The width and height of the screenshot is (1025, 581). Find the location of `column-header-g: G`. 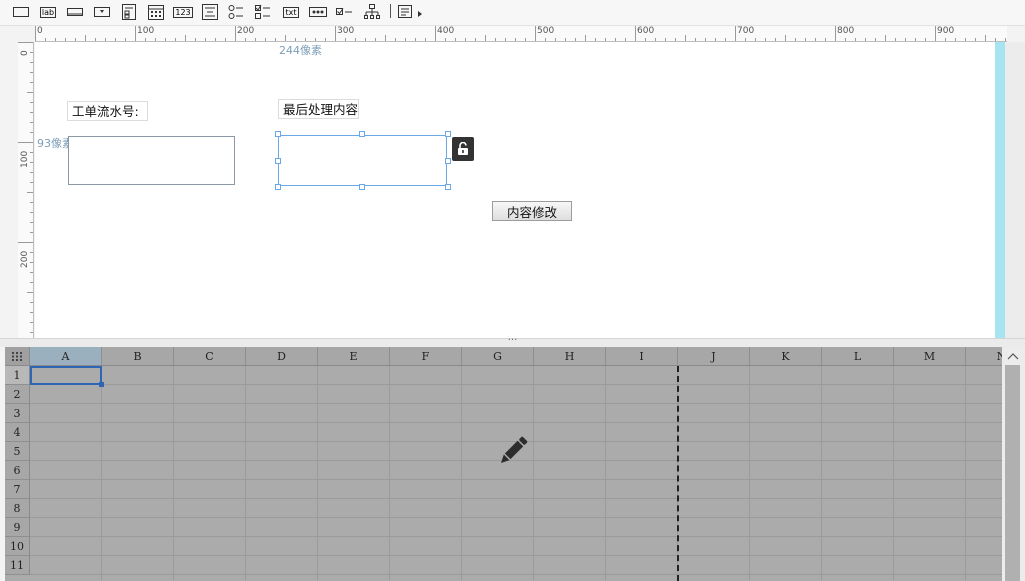

column-header-g: G is located at coordinates (498, 356).